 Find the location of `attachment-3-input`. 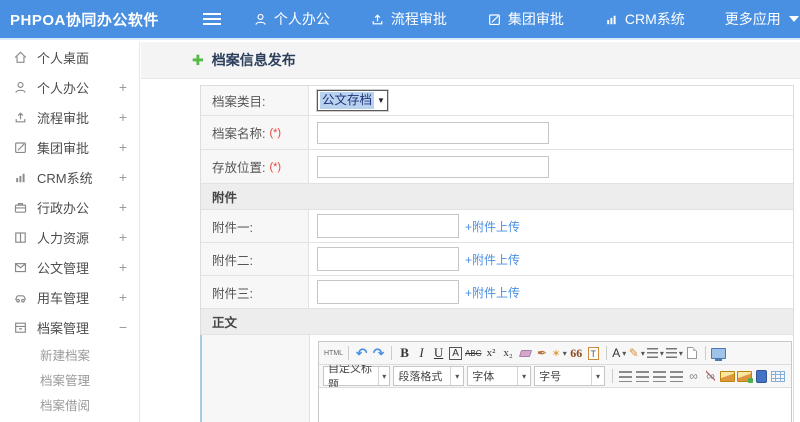

attachment-3-input is located at coordinates (388, 292).